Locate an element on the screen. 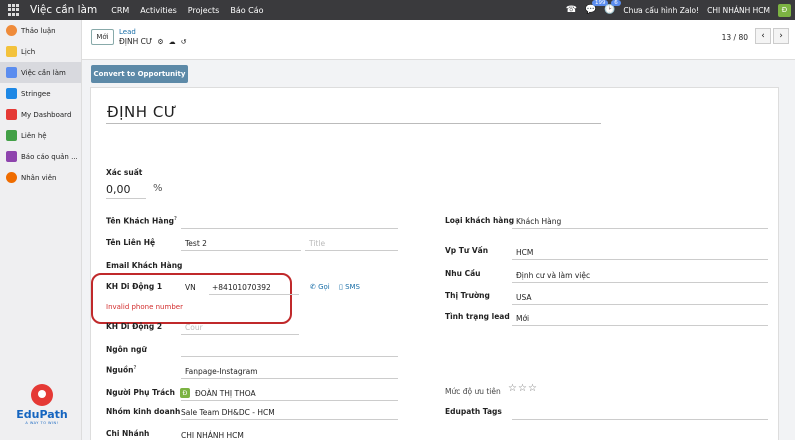 The height and width of the screenshot is (440, 795). title-input: Title is located at coordinates (317, 243).